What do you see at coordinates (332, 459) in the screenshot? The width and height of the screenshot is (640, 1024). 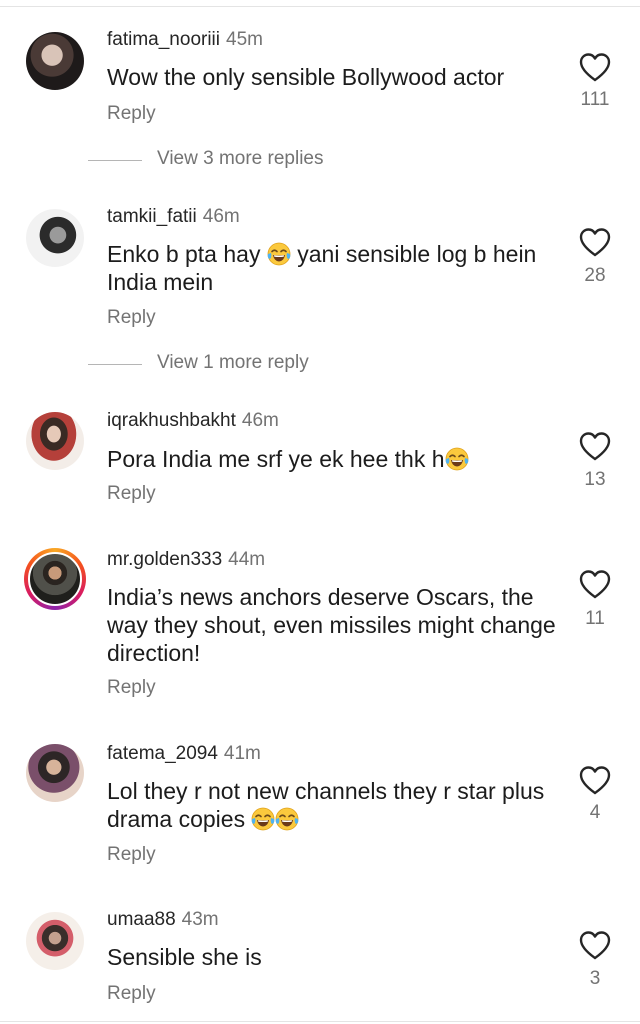 I see `comment-text: Pora India me srf ye ek hee thk h` at bounding box center [332, 459].